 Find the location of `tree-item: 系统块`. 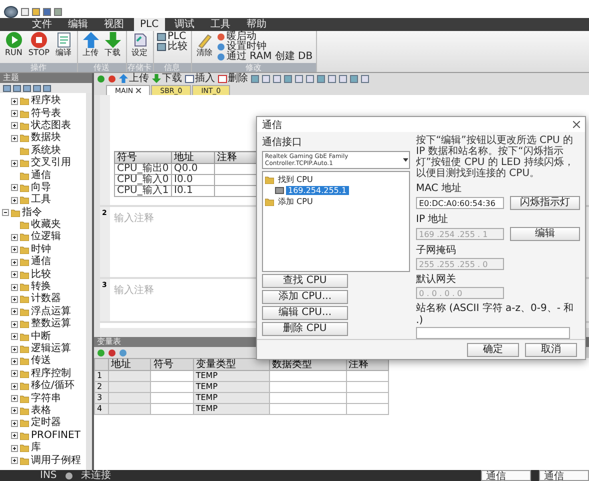

tree-item: 系统块 is located at coordinates (43, 150).